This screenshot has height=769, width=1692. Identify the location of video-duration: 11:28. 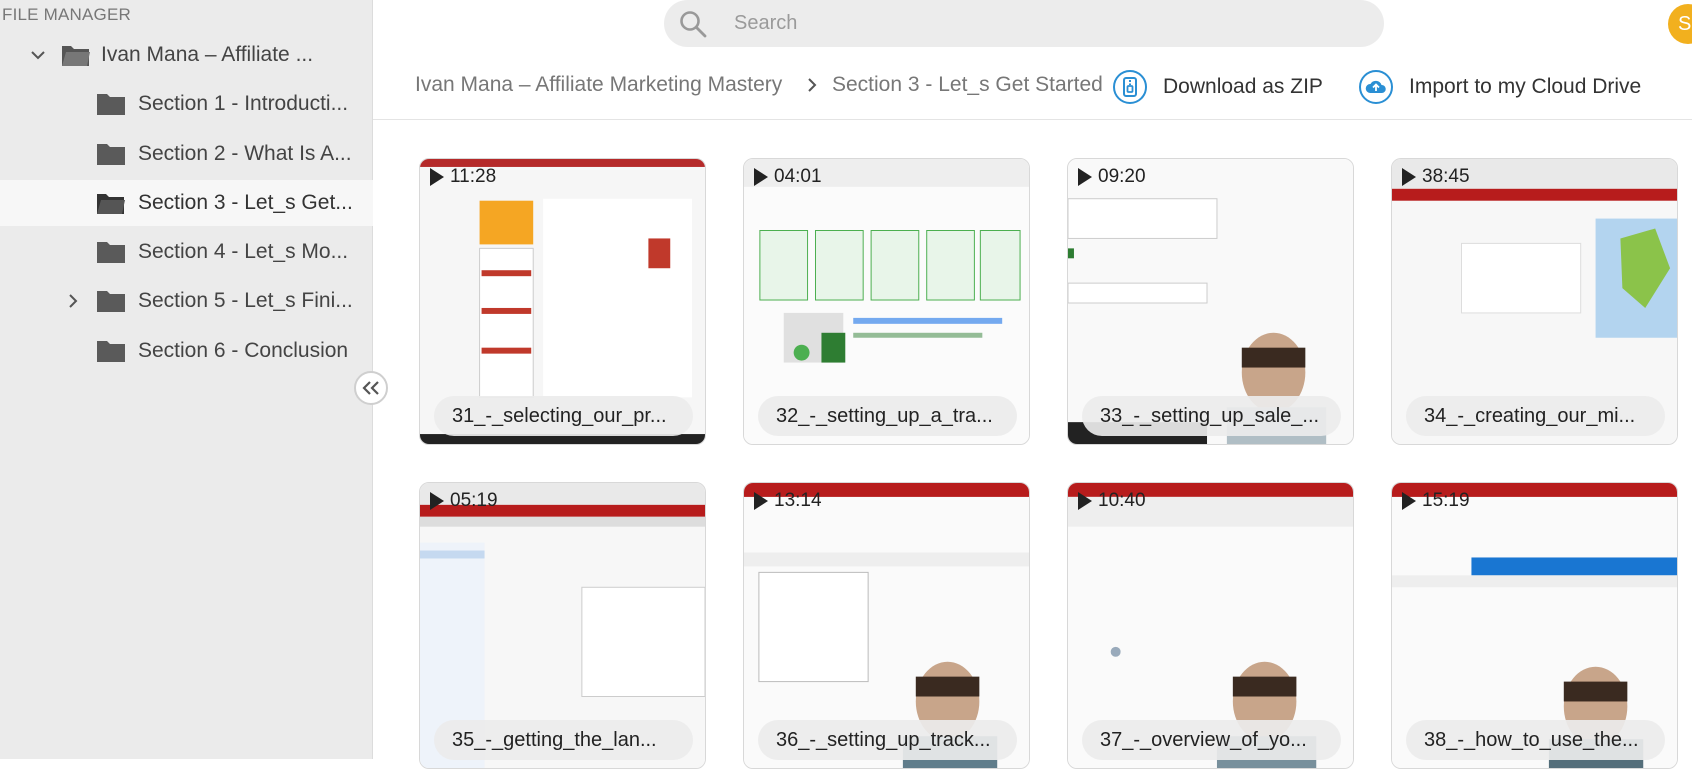
(463, 177).